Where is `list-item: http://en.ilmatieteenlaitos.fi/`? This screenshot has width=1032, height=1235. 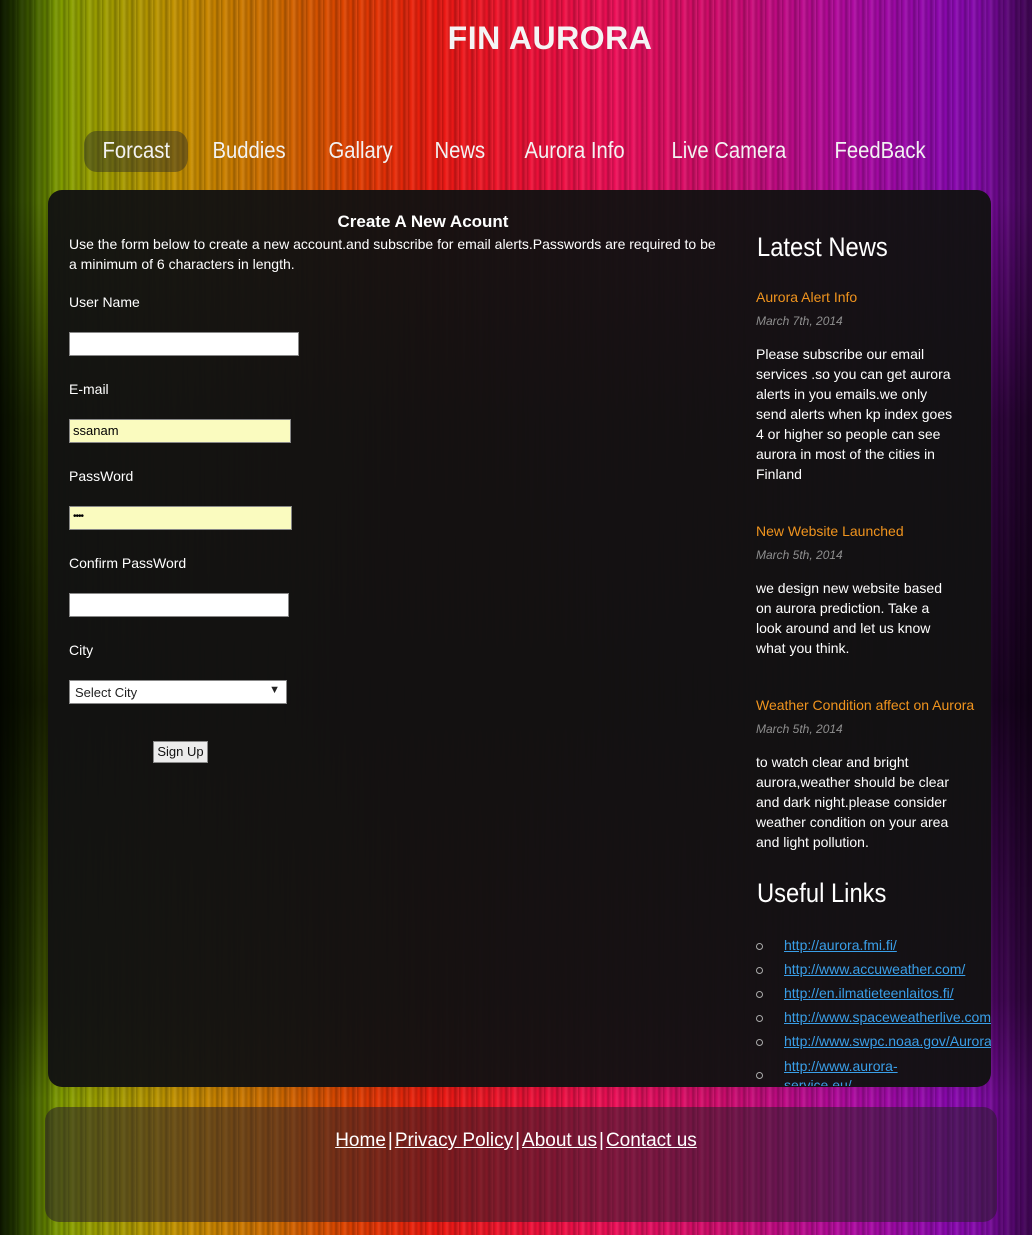
list-item: http://en.ilmatieteenlaitos.fi/ is located at coordinates (873, 996).